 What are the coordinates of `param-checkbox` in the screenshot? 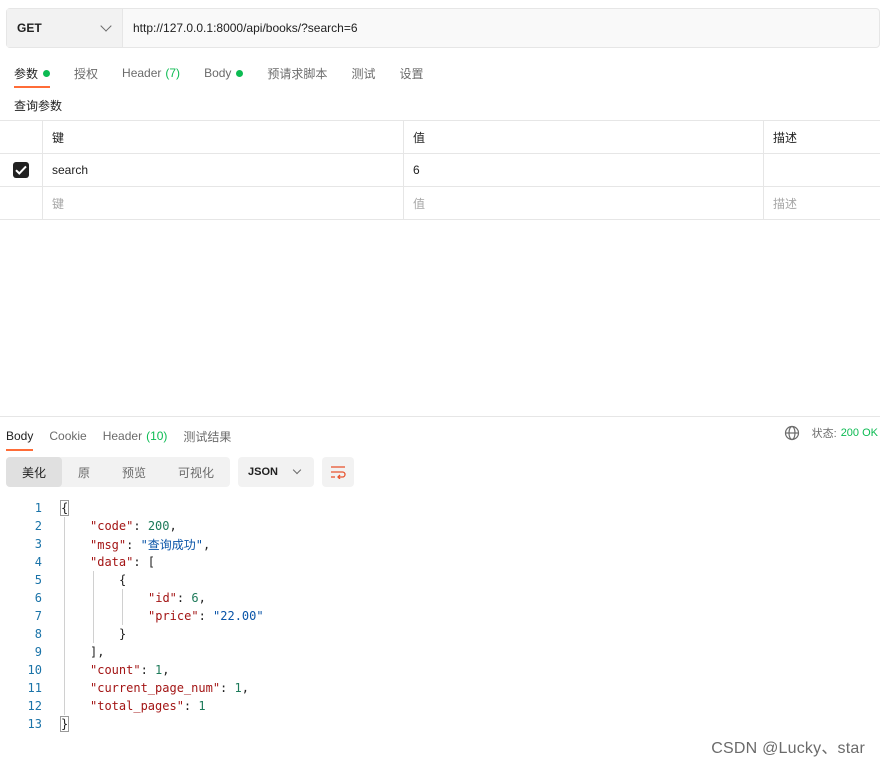 It's located at (21, 170).